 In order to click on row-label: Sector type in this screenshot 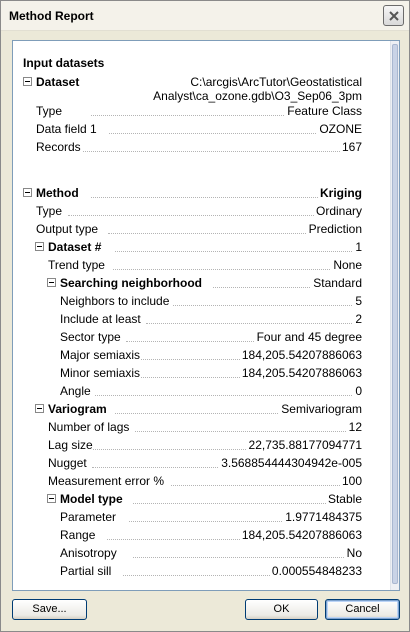, I will do `click(90, 337)`.